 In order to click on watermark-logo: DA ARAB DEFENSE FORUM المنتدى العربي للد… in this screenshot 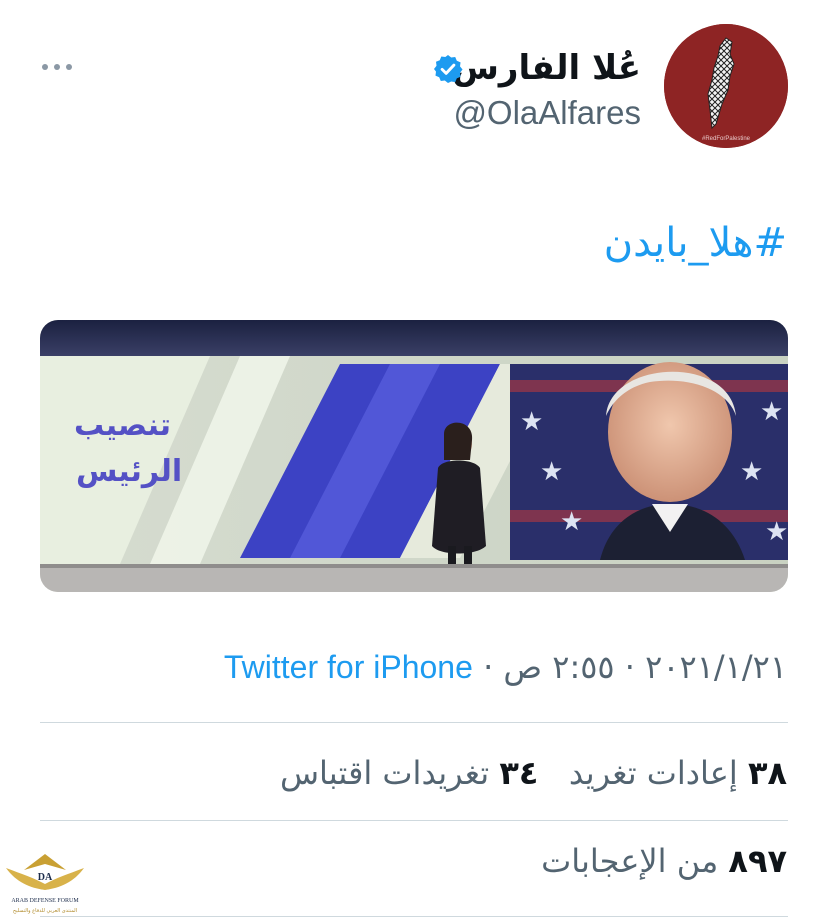, I will do `click(45, 884)`.